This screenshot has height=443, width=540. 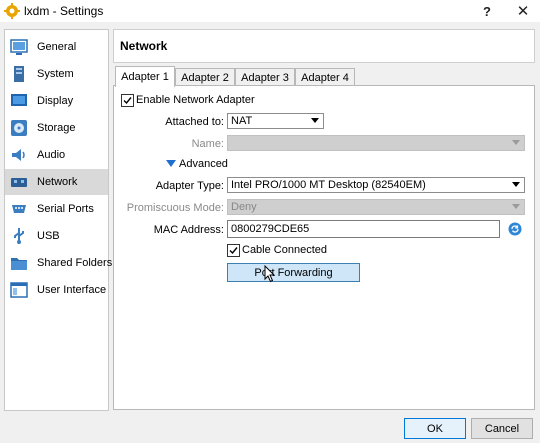 What do you see at coordinates (502, 428) in the screenshot?
I see `cancel-button: Cancel` at bounding box center [502, 428].